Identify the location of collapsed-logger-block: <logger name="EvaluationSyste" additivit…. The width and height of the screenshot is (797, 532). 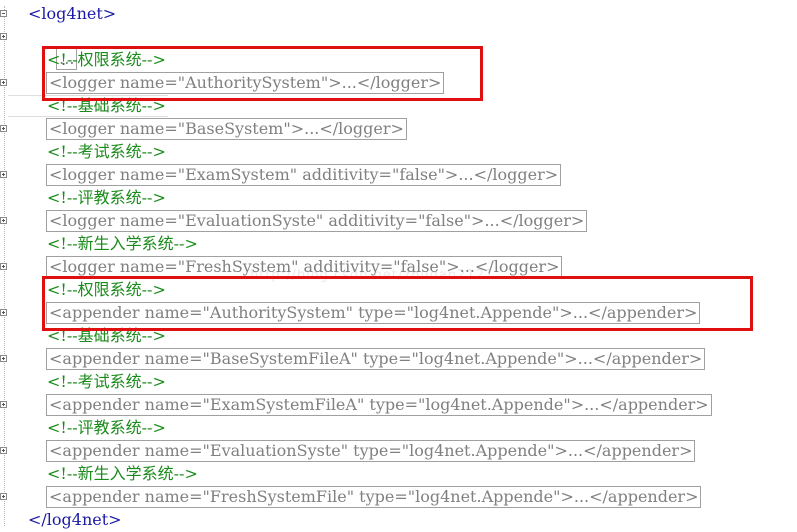
(317, 221).